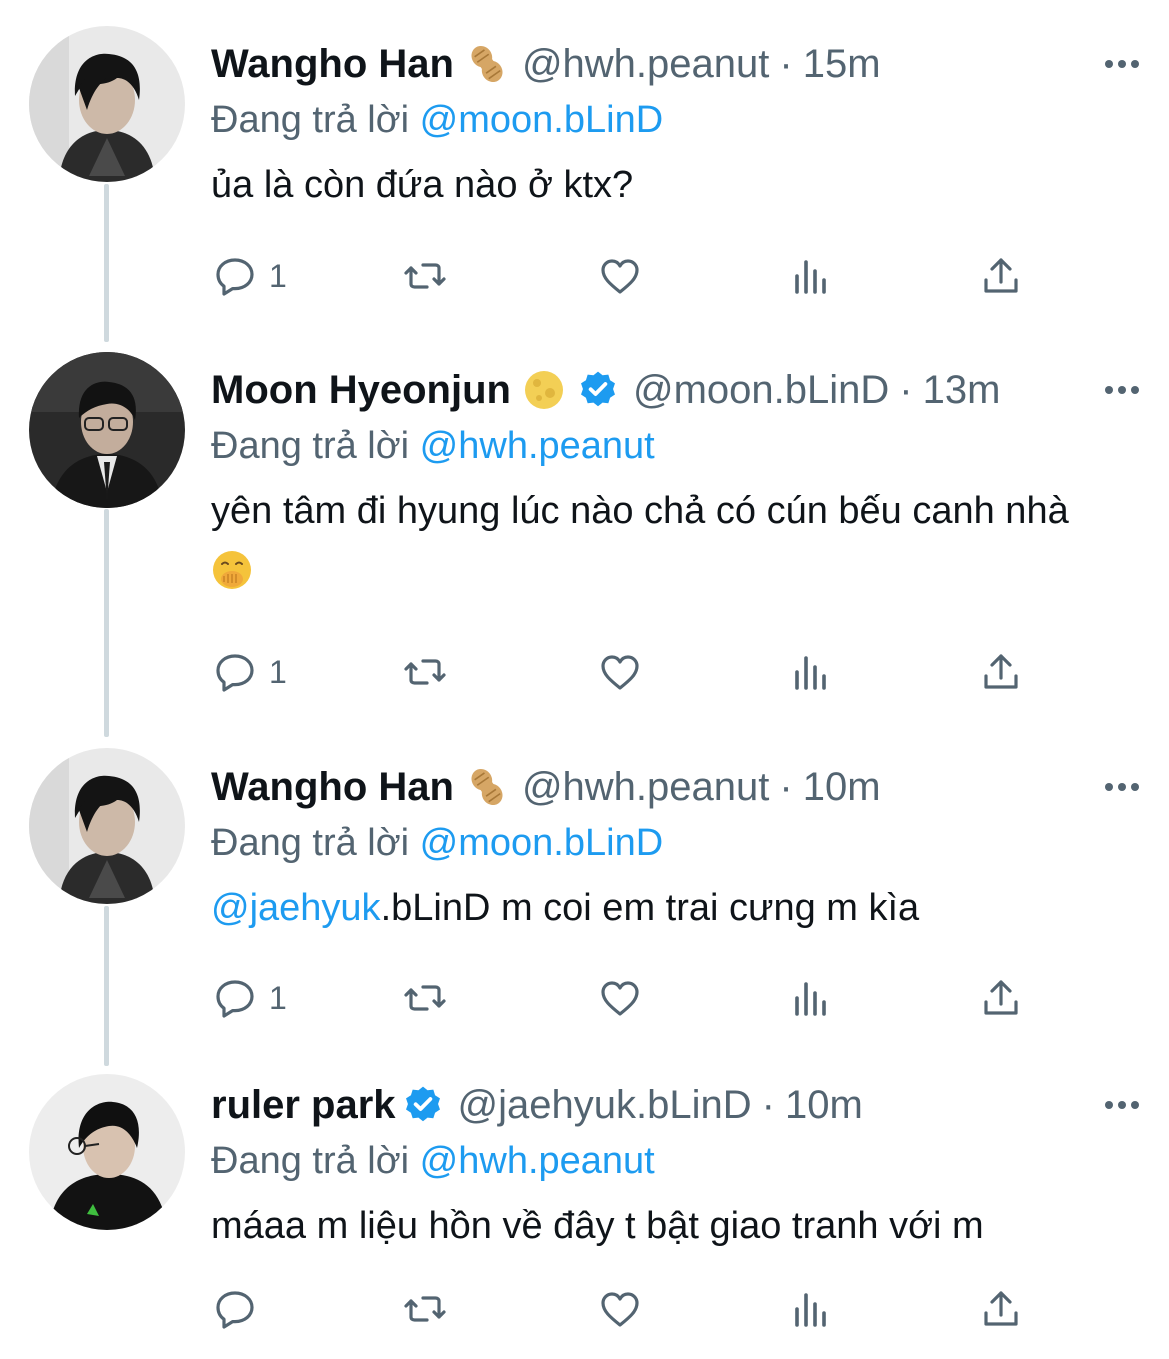 Image resolution: width=1169 pixels, height=1359 pixels. Describe the element at coordinates (544, 390) in the screenshot. I see `full-moon-emoji` at that location.